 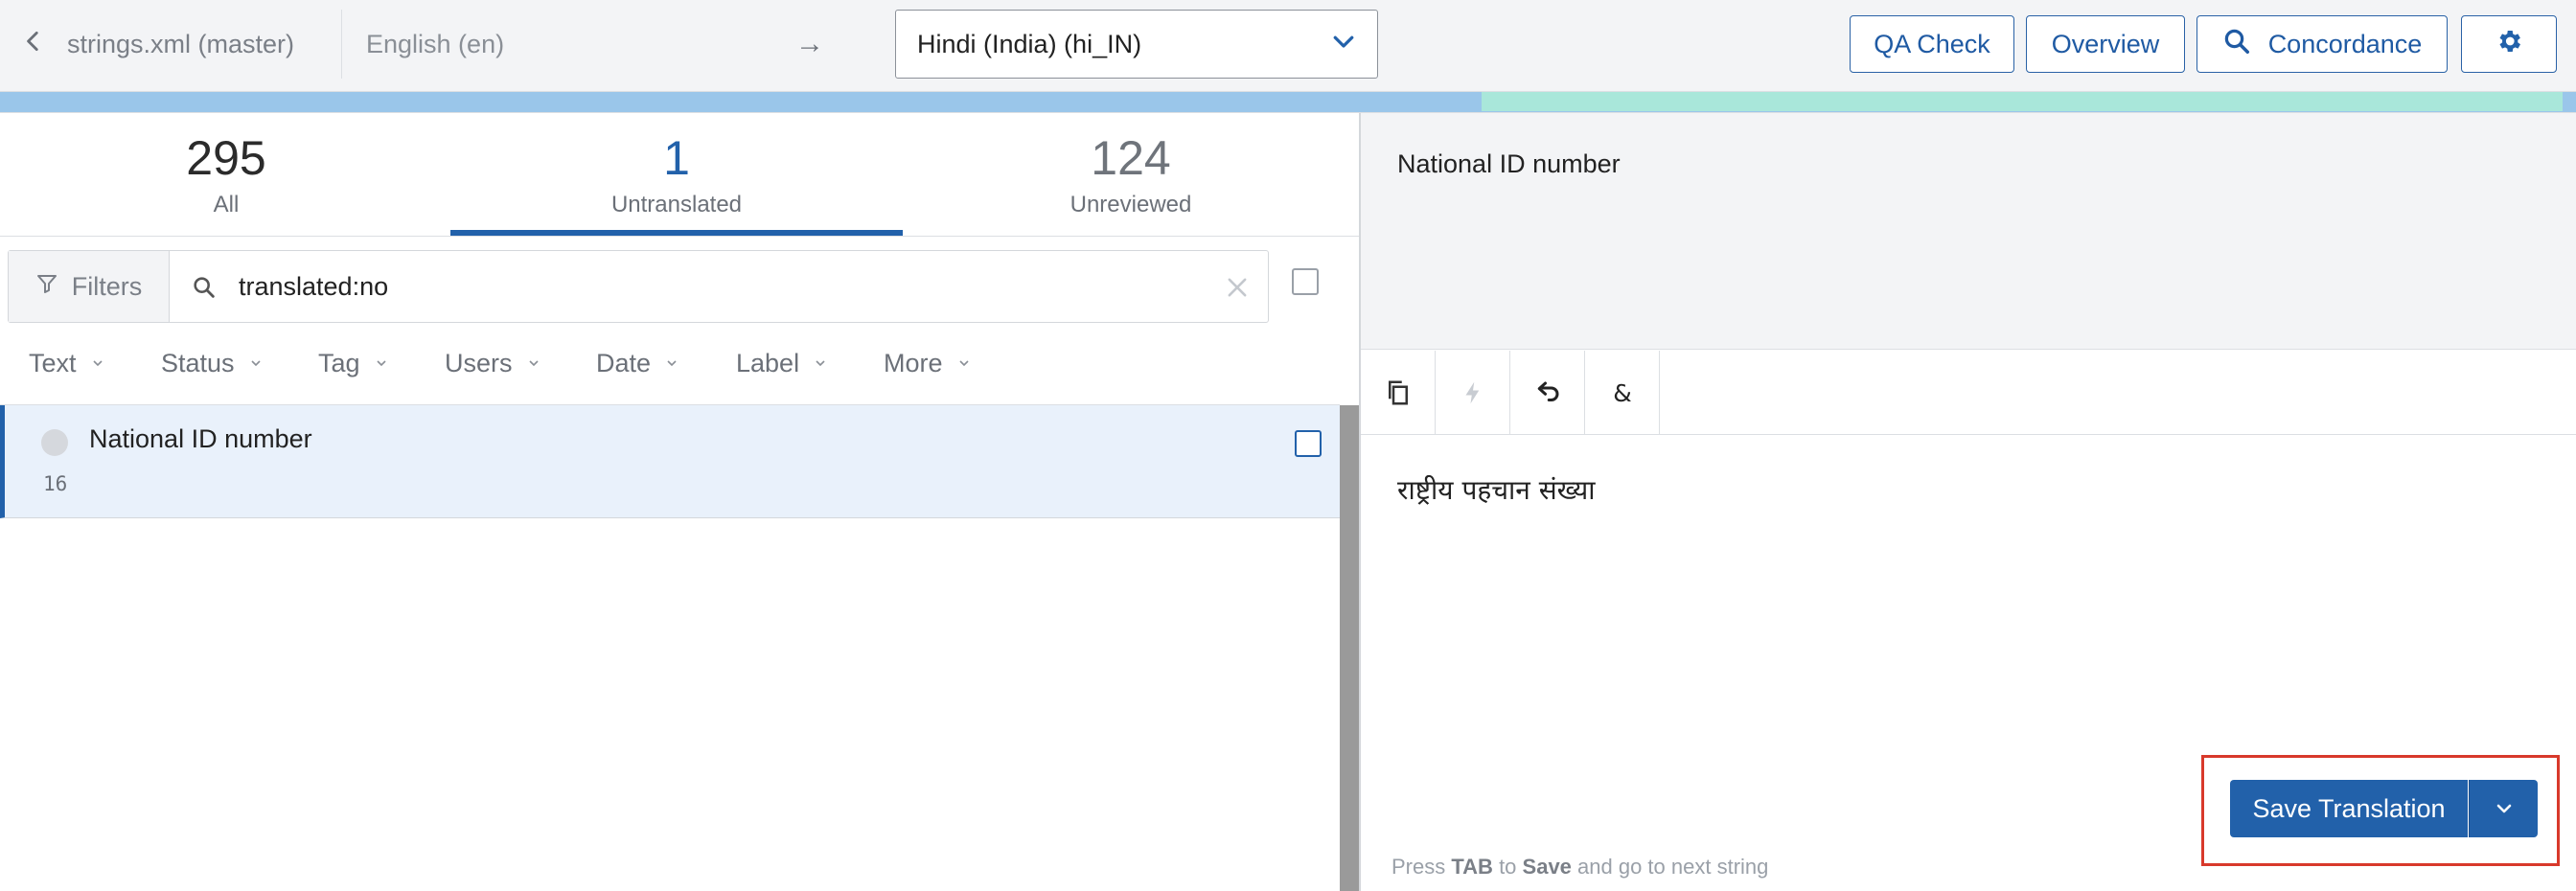 I want to click on facet-date-label: Date, so click(x=624, y=362).